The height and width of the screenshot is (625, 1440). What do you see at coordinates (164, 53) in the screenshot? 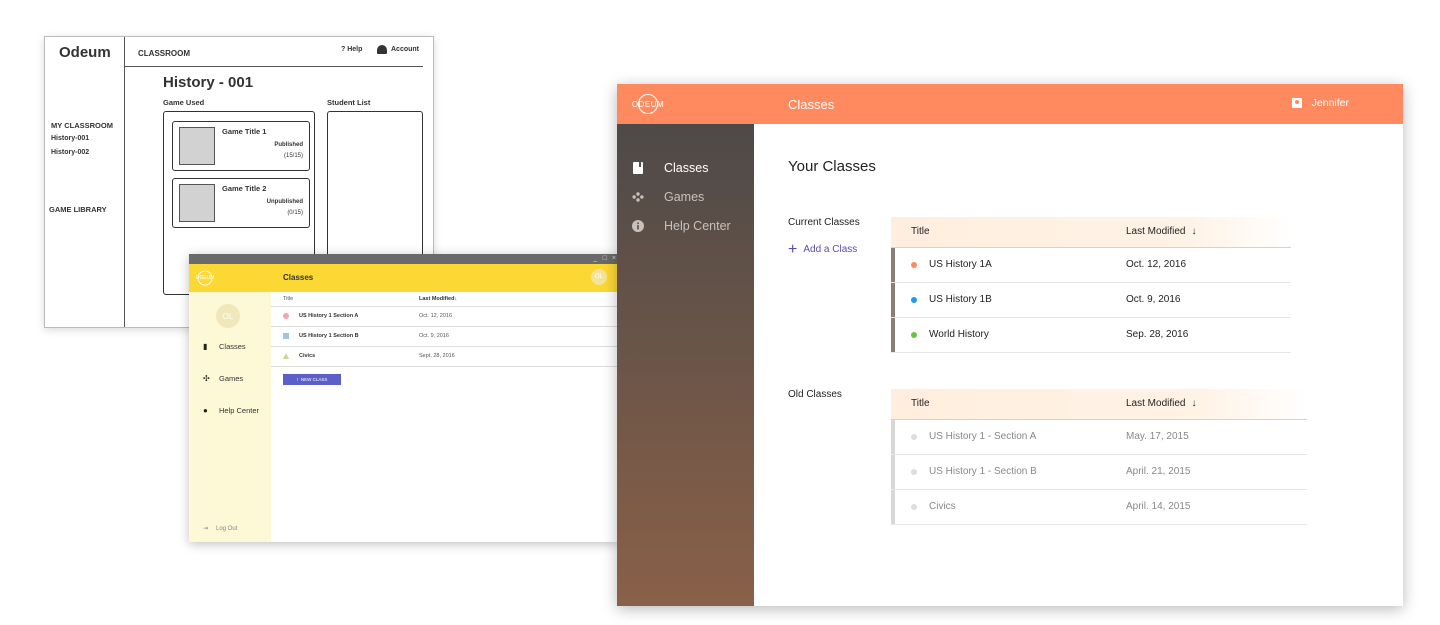
I see `breadcrumb: CLASSROOM` at bounding box center [164, 53].